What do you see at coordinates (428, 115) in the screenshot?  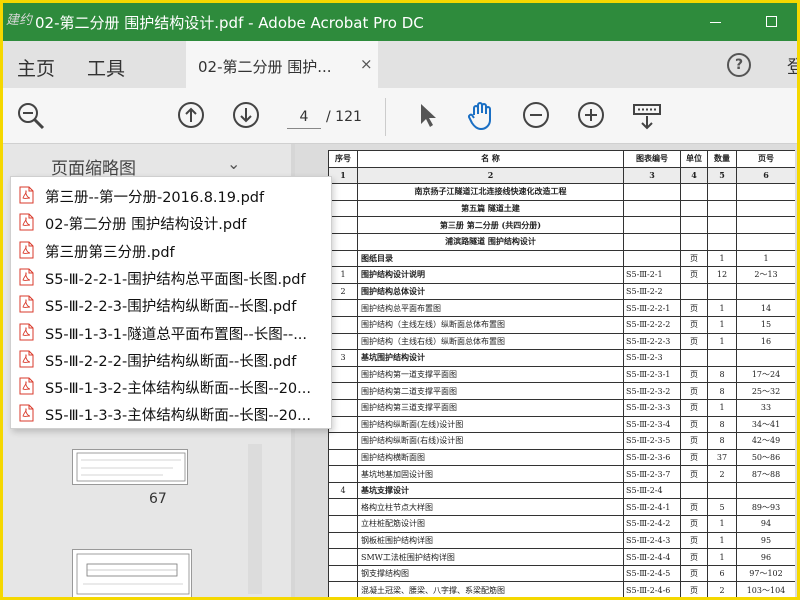 I see `select-cursor-icon` at bounding box center [428, 115].